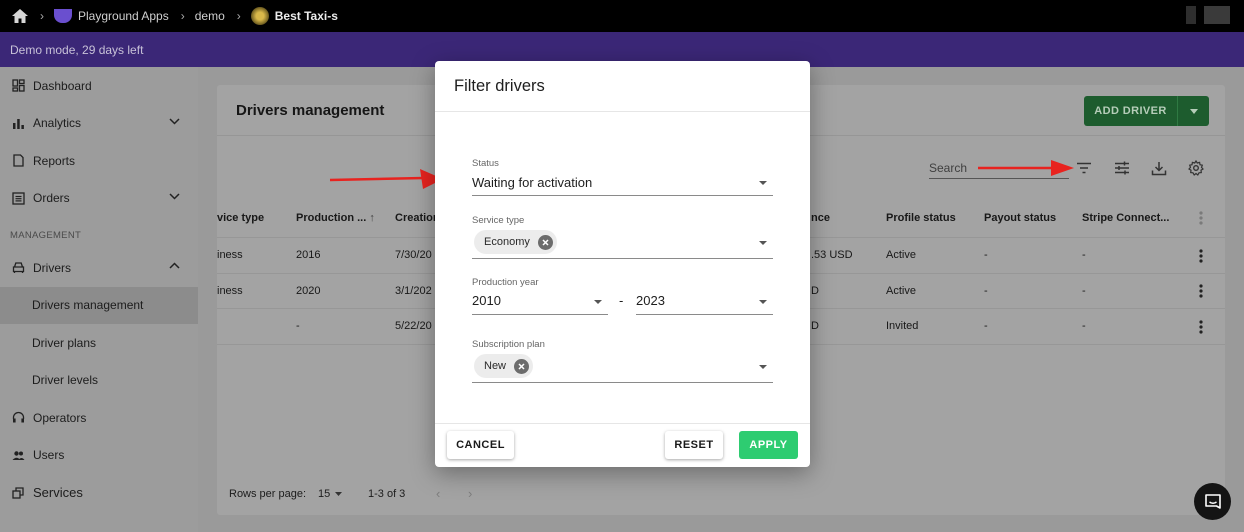  What do you see at coordinates (622, 237) in the screenshot?
I see `service-type-select: Service type Economy` at bounding box center [622, 237].